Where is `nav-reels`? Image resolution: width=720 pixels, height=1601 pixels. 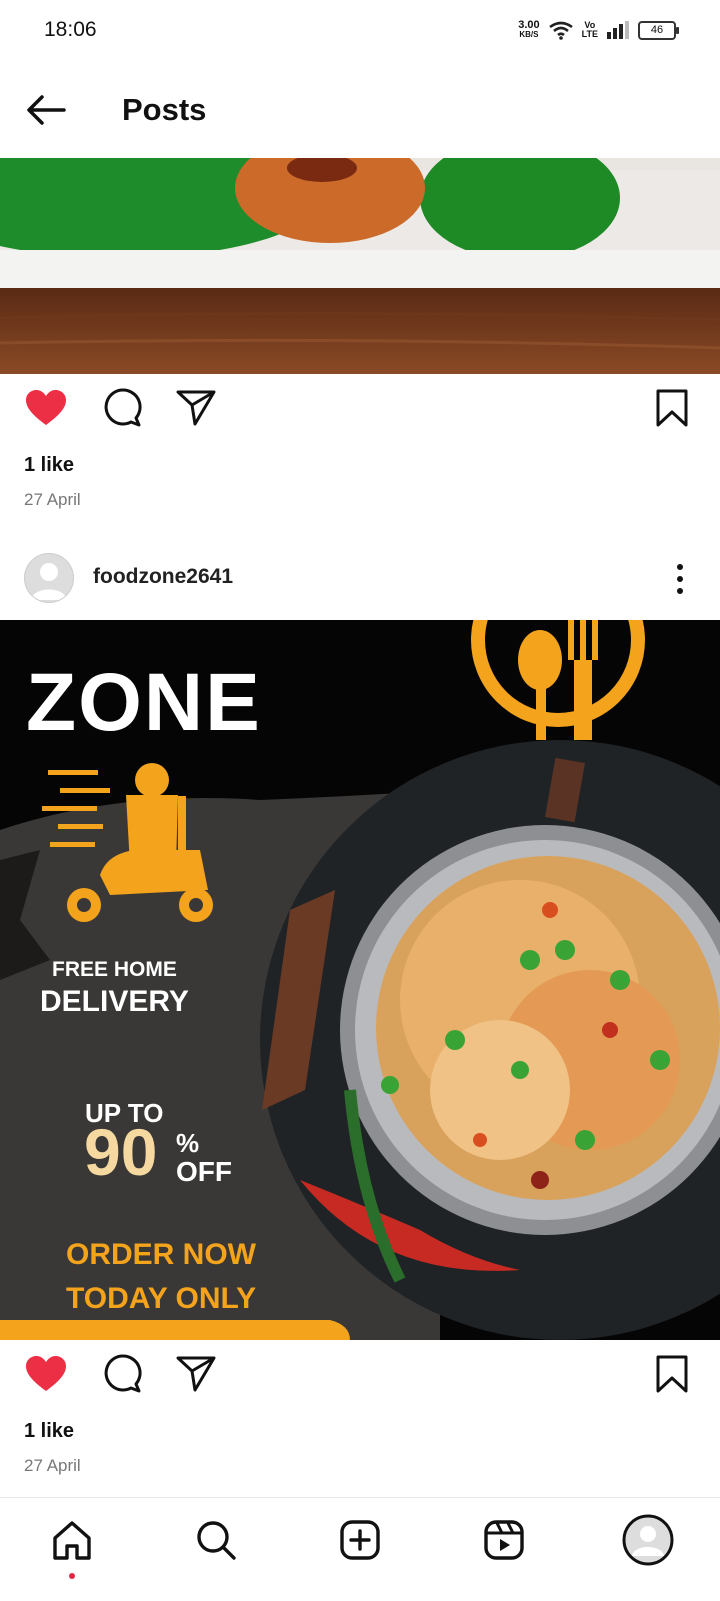
nav-reels is located at coordinates (504, 1540).